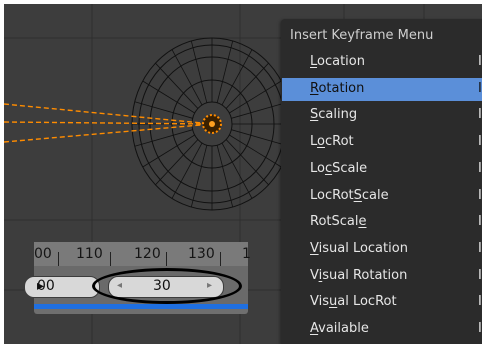  Describe the element at coordinates (382, 89) in the screenshot. I see `menu-item-rotation: Rotation I` at that location.